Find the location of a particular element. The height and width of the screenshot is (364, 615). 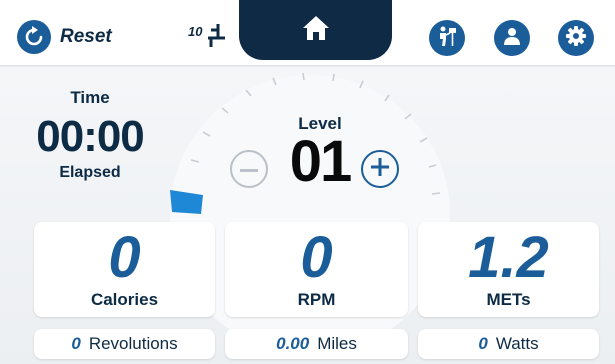

rpm-card: 0 RPM is located at coordinates (316, 269).